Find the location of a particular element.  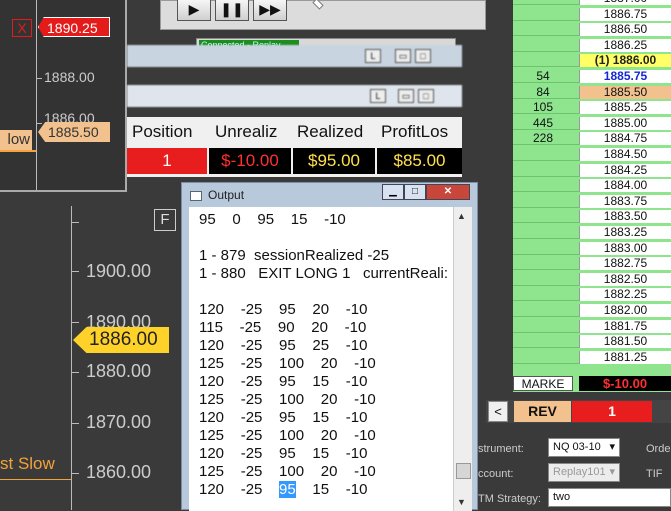

price-cell: 1884.75 is located at coordinates (625, 139).